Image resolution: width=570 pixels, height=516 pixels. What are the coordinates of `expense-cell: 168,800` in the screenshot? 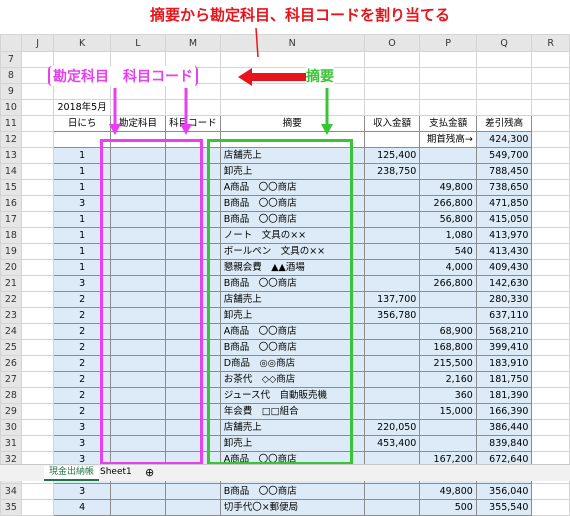 It's located at (448, 347).